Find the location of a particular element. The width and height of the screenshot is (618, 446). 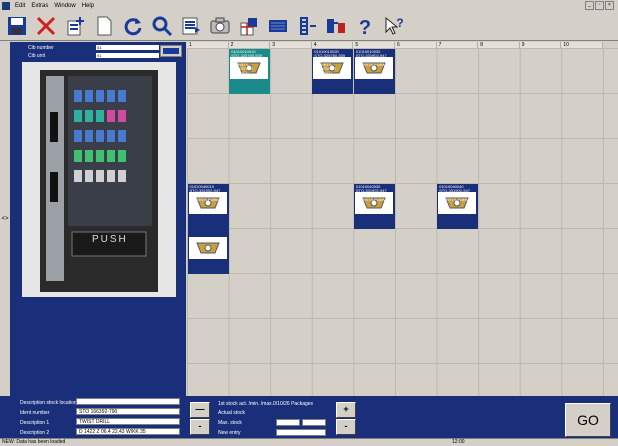

whats-this-icon: ? is located at coordinates (394, 25).